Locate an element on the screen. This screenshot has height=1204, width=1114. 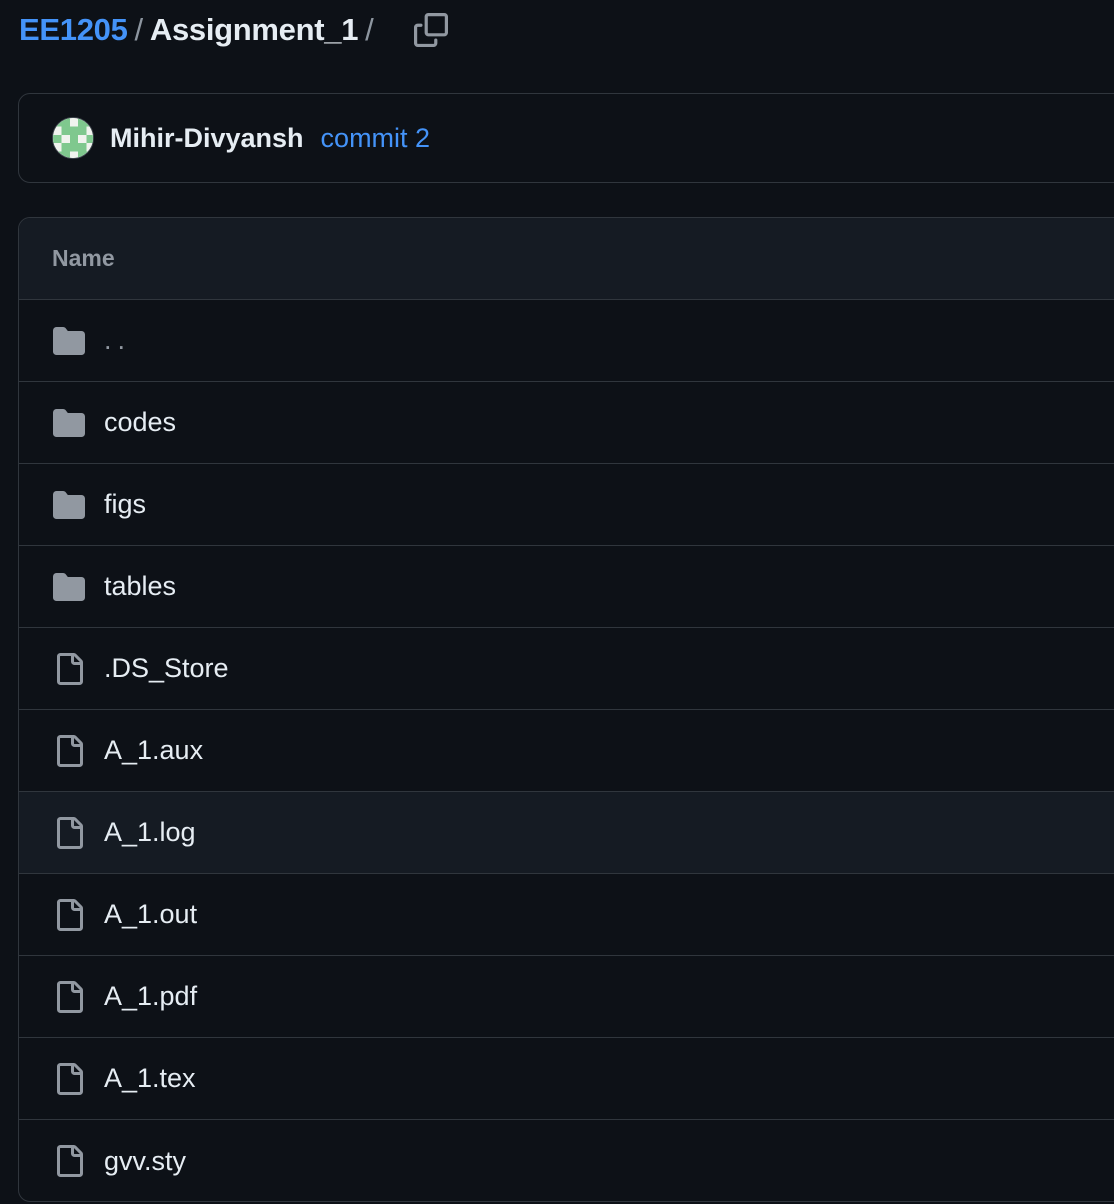
latest-commit-bar: Mihir-Divyansh commit 2 is located at coordinates (566, 138).